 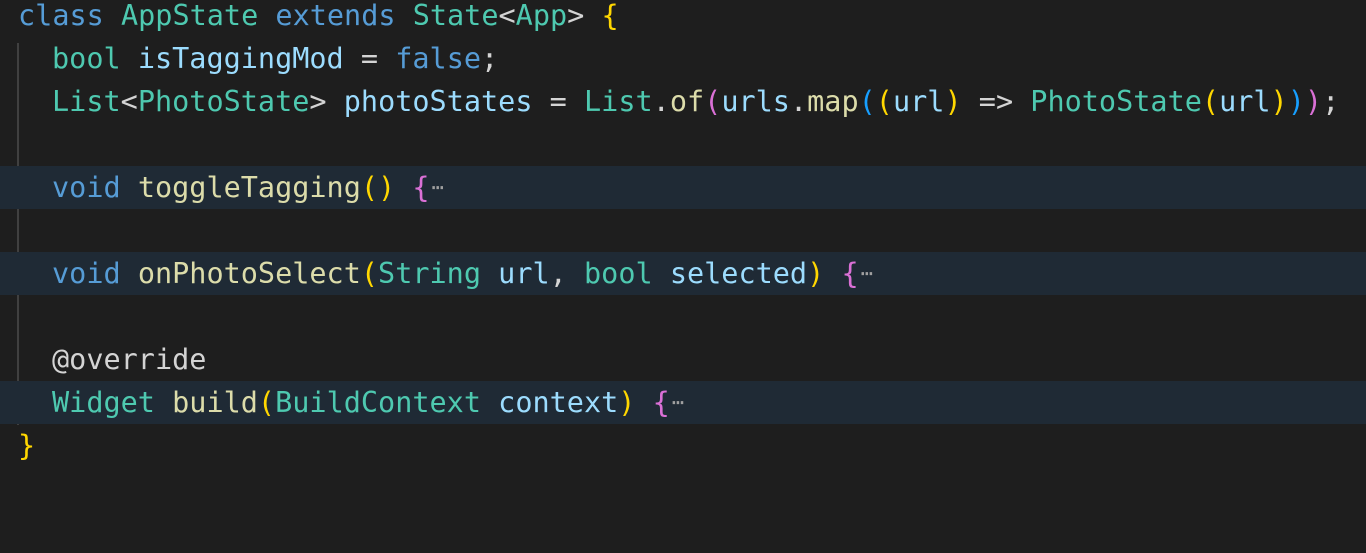 What do you see at coordinates (455, 16) in the screenshot?
I see `base-class: State` at bounding box center [455, 16].